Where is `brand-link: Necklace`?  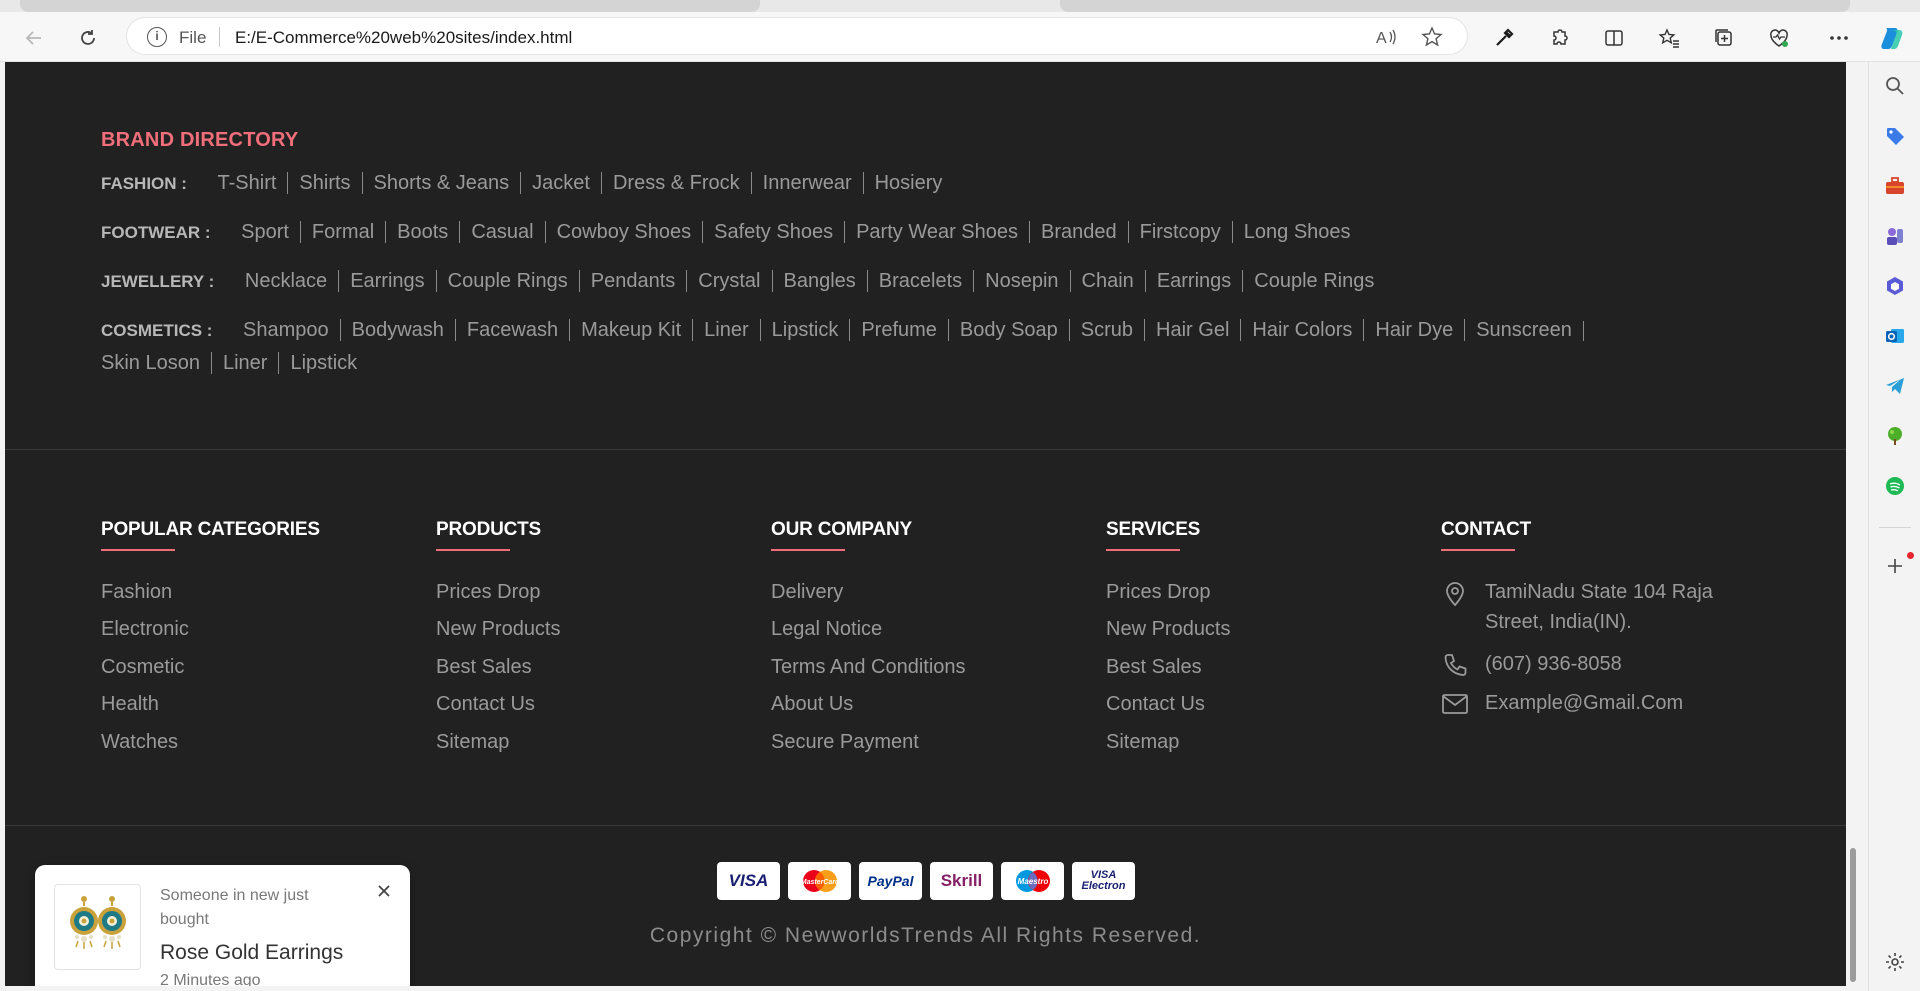
brand-link: Necklace is located at coordinates (286, 281).